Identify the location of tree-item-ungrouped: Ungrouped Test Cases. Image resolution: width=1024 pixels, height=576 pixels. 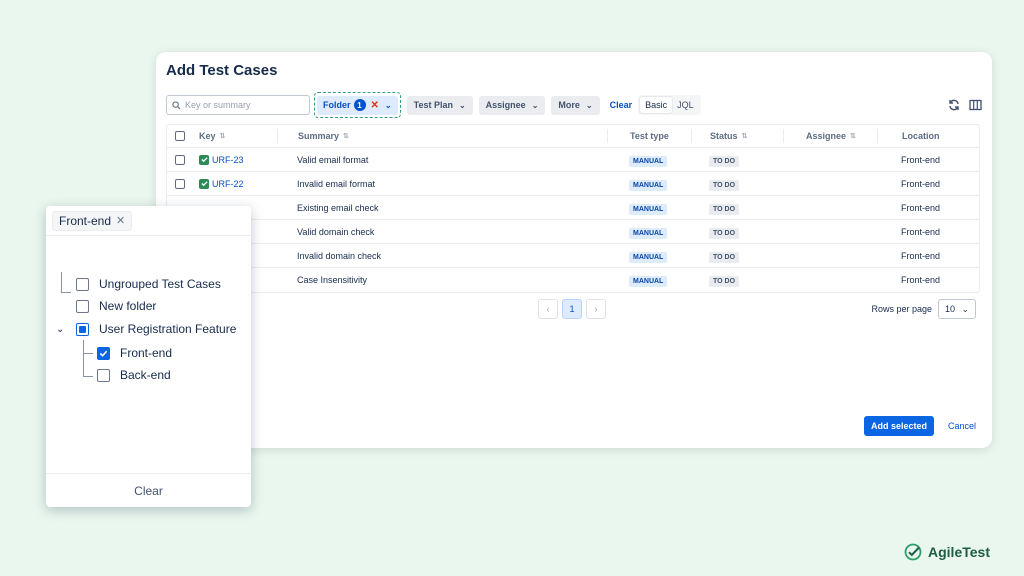
(148, 284).